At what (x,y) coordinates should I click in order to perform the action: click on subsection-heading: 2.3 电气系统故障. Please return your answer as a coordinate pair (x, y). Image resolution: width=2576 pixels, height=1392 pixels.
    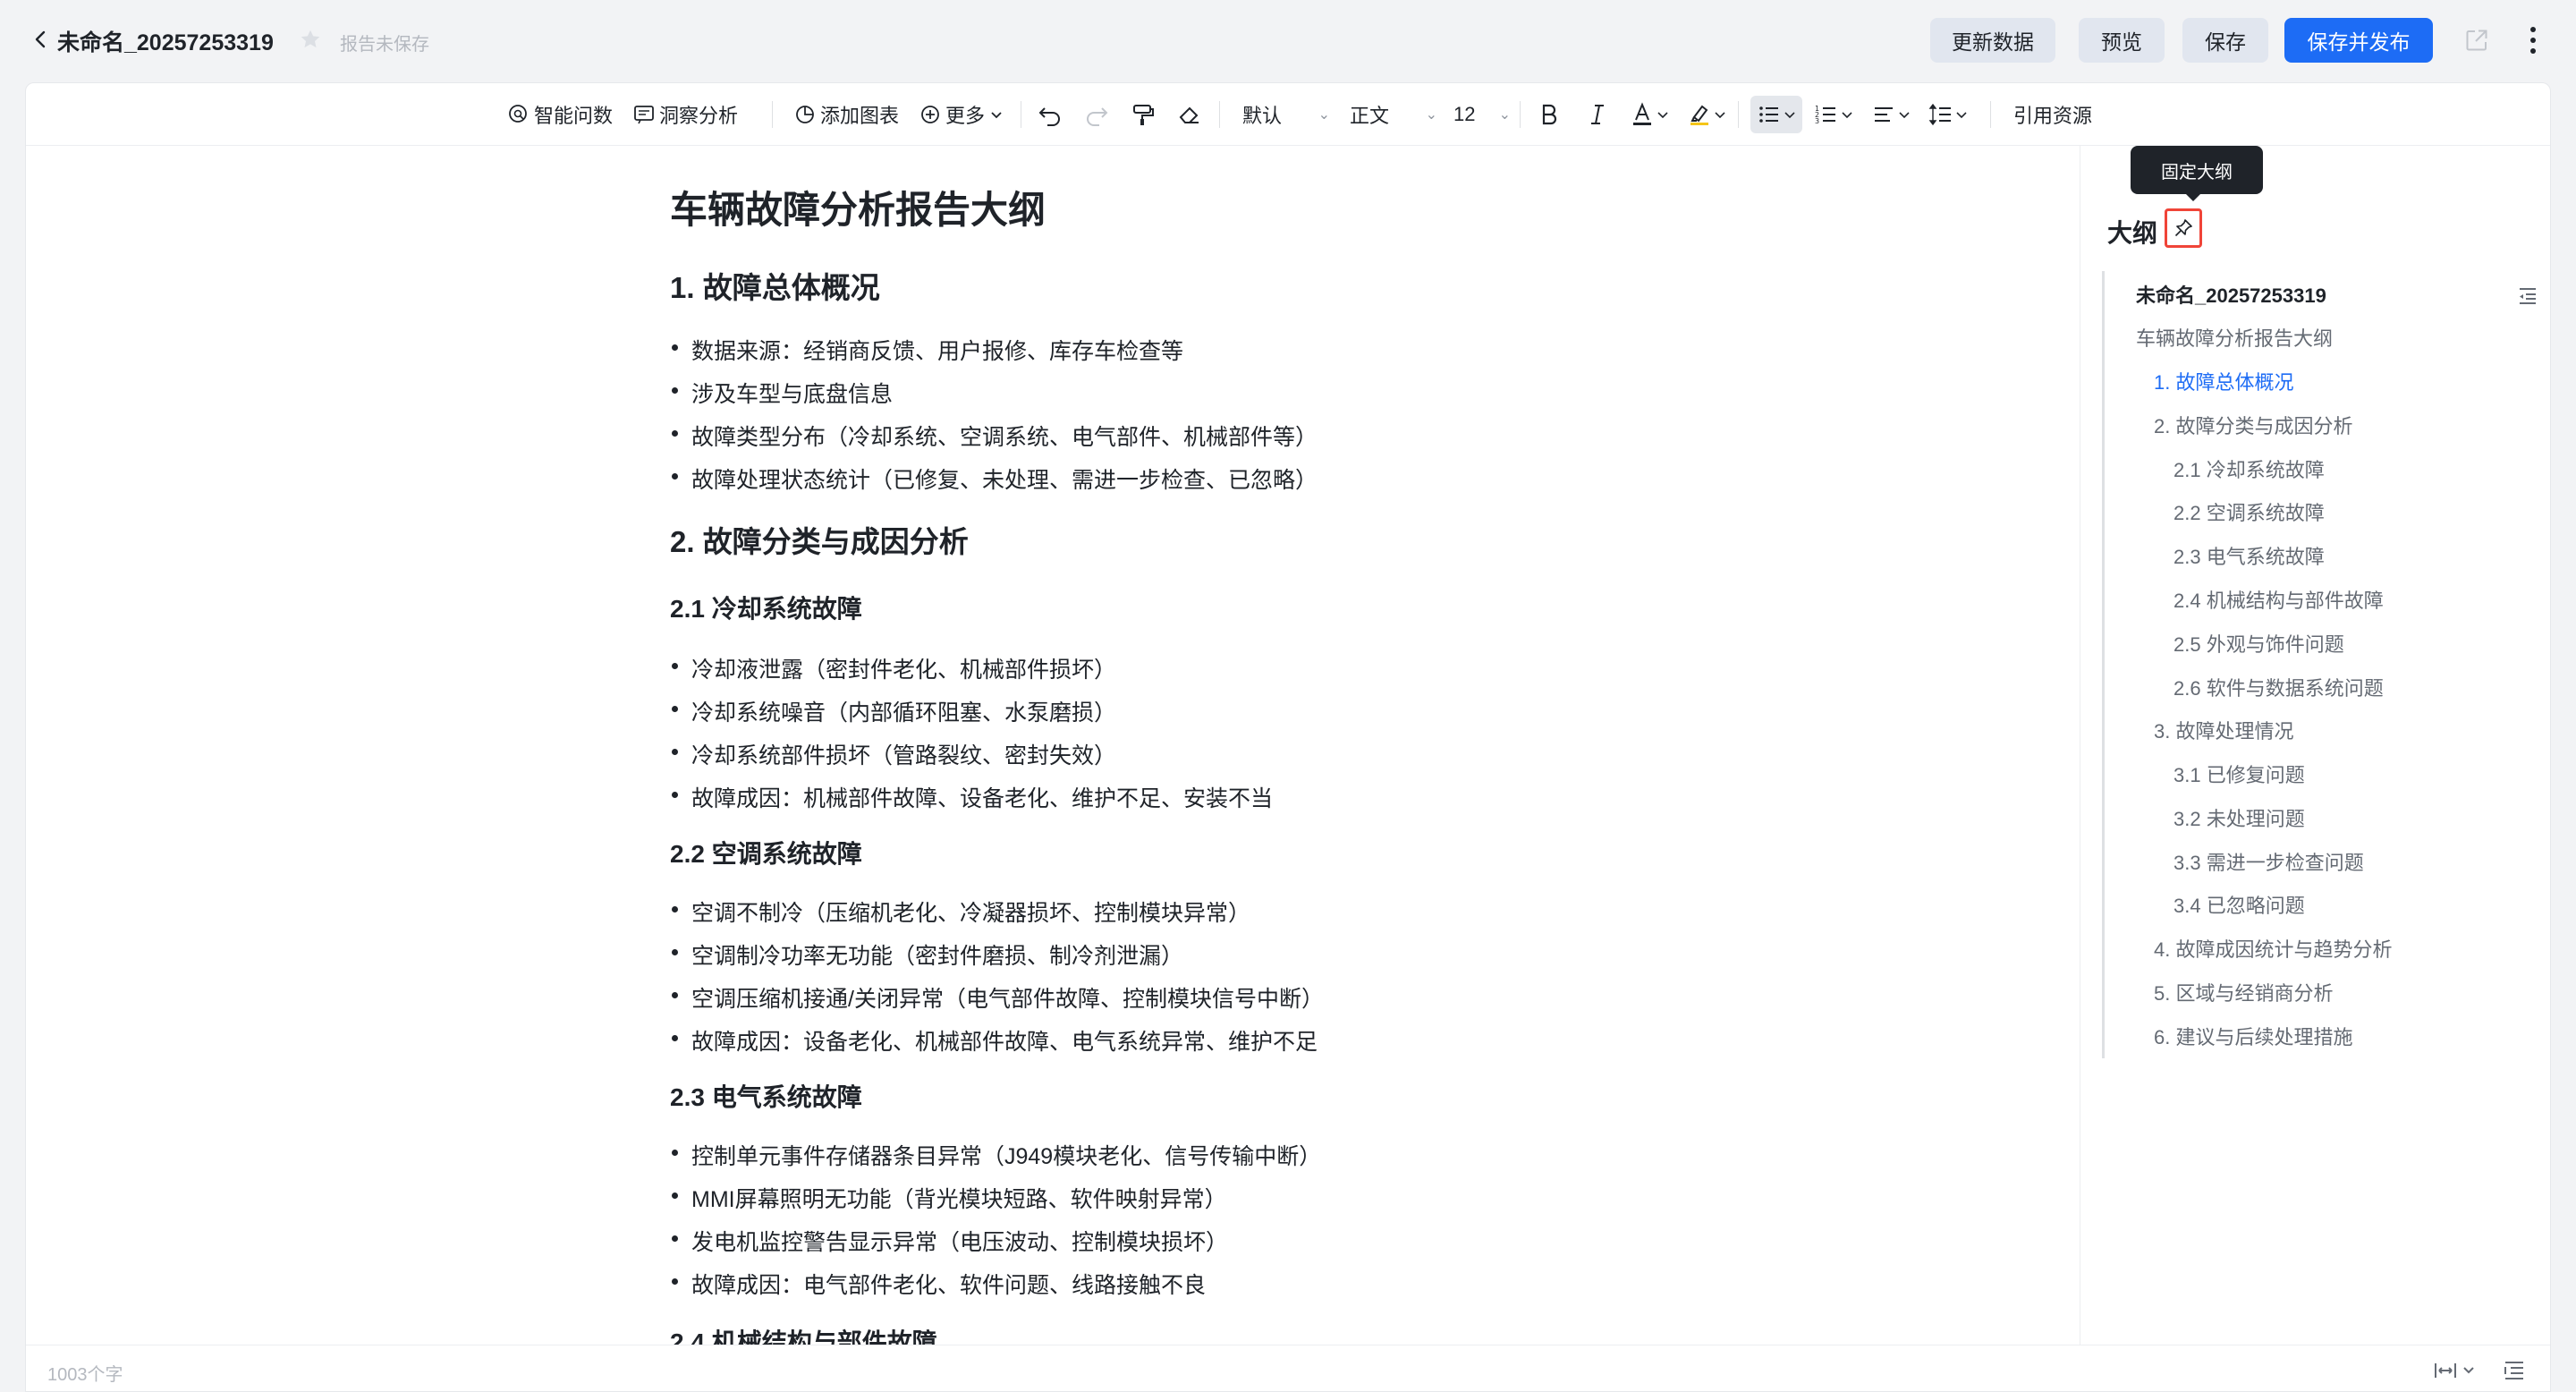
    Looking at the image, I should click on (766, 1097).